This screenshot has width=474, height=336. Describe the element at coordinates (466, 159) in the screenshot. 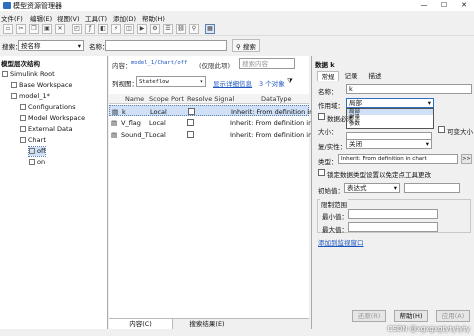

I see `datatype-assistant-button: >>` at that location.